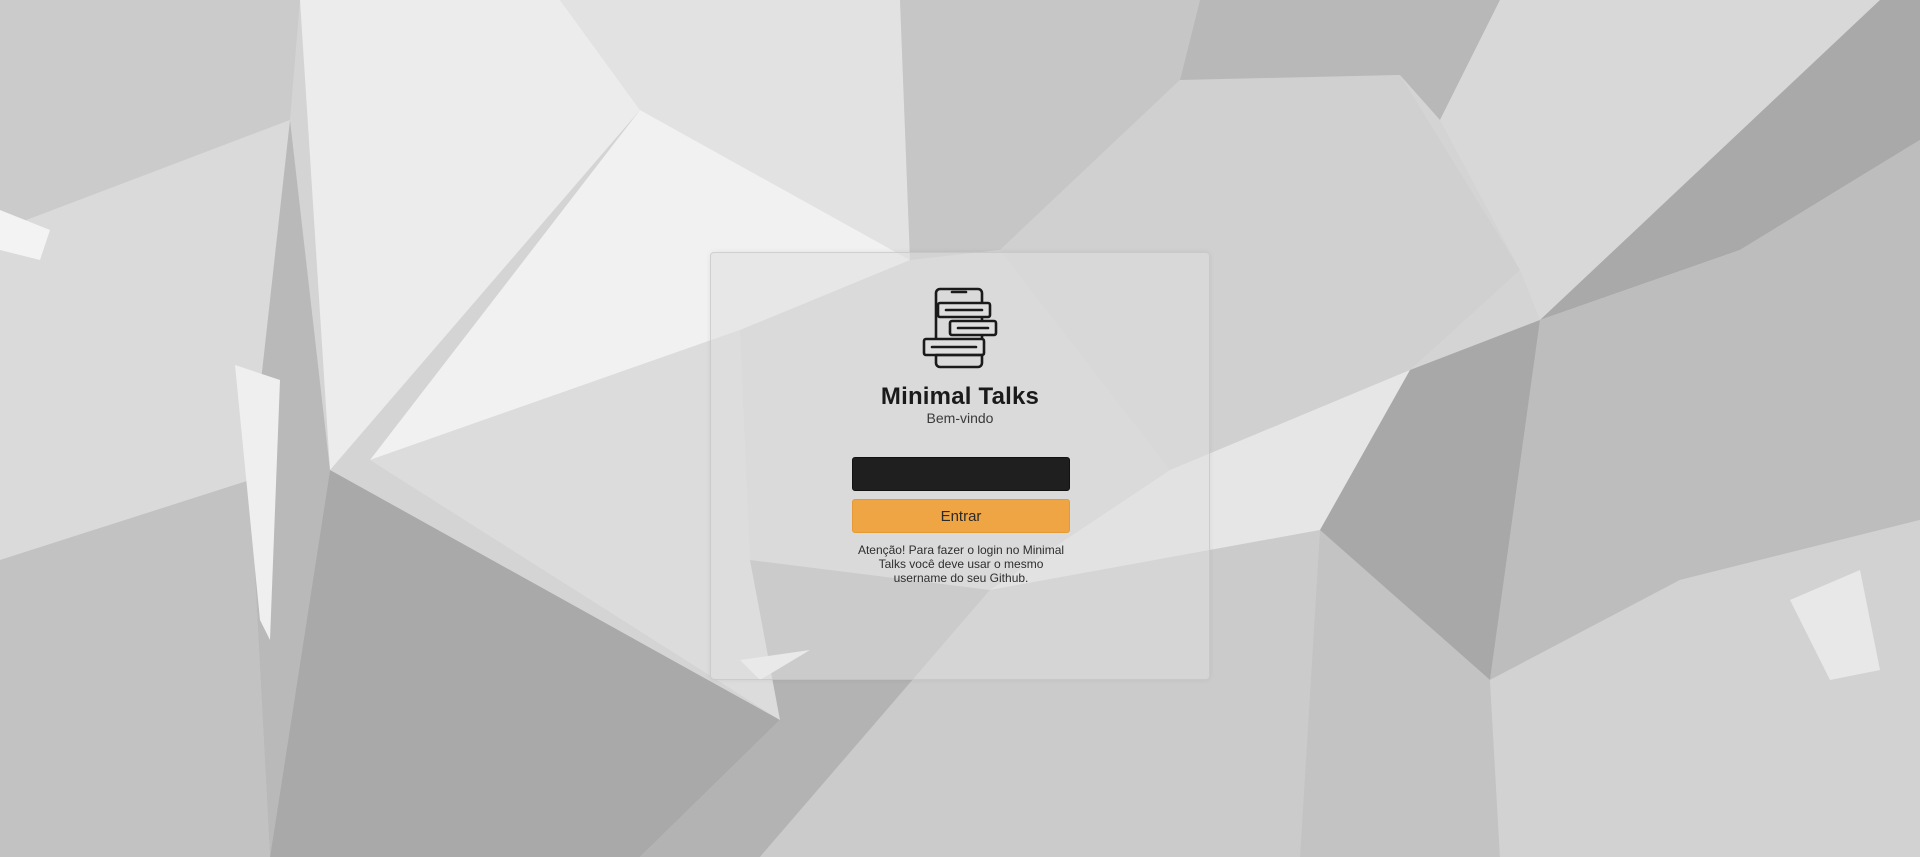 This screenshot has height=857, width=1920. Describe the element at coordinates (961, 516) in the screenshot. I see `login-button: Entrar` at that location.